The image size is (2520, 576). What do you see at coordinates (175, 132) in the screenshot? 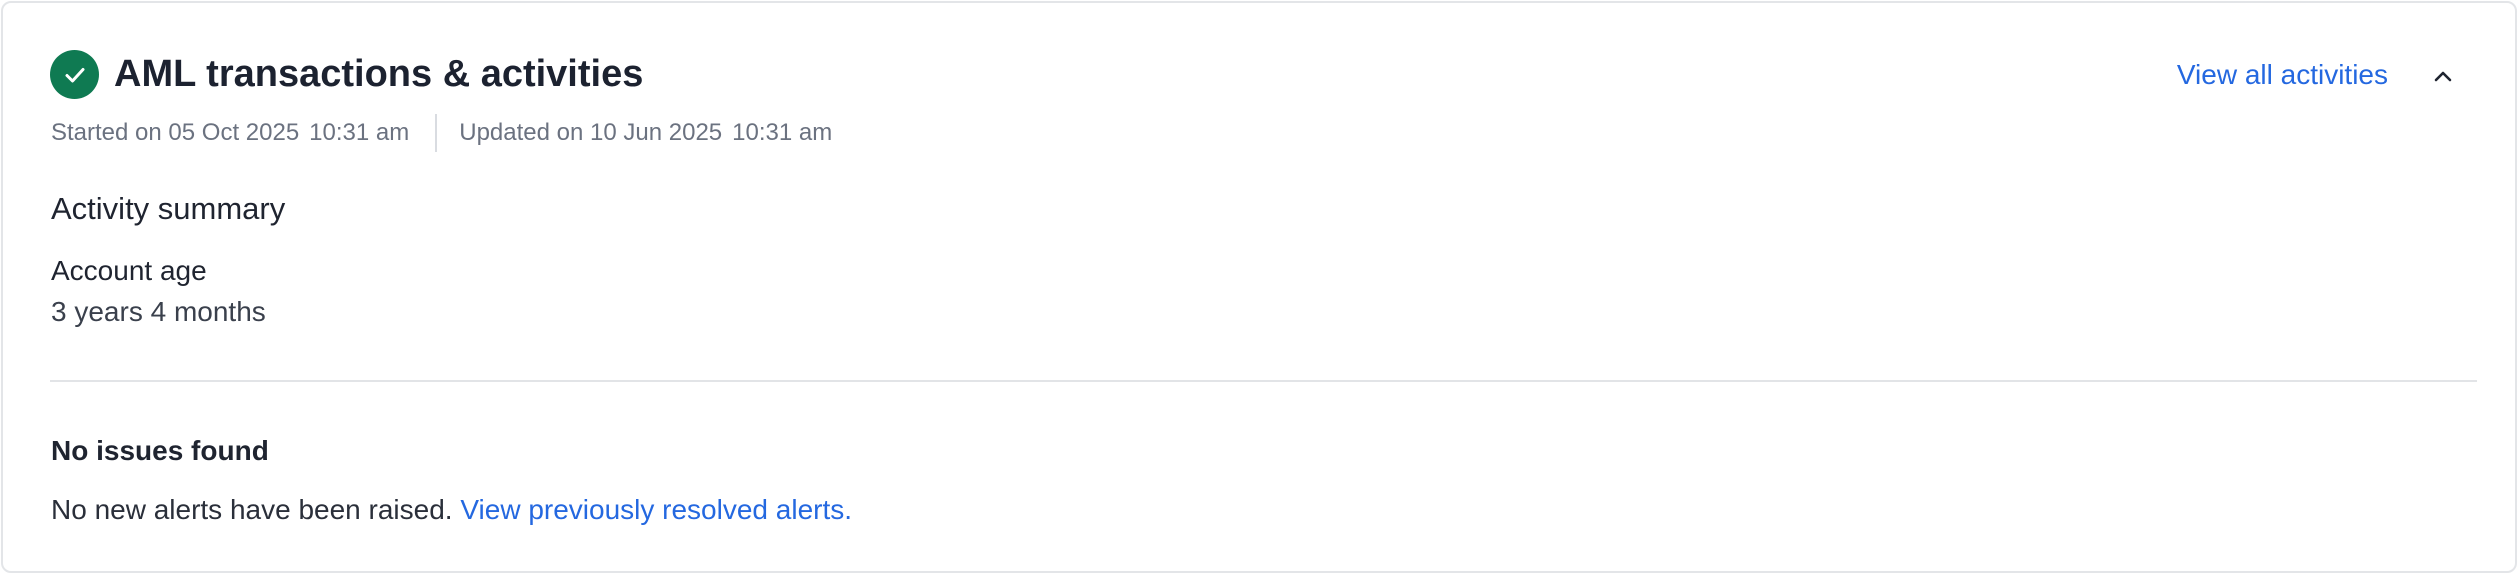
I see `started-date: Started on 05 Oct 2025` at bounding box center [175, 132].